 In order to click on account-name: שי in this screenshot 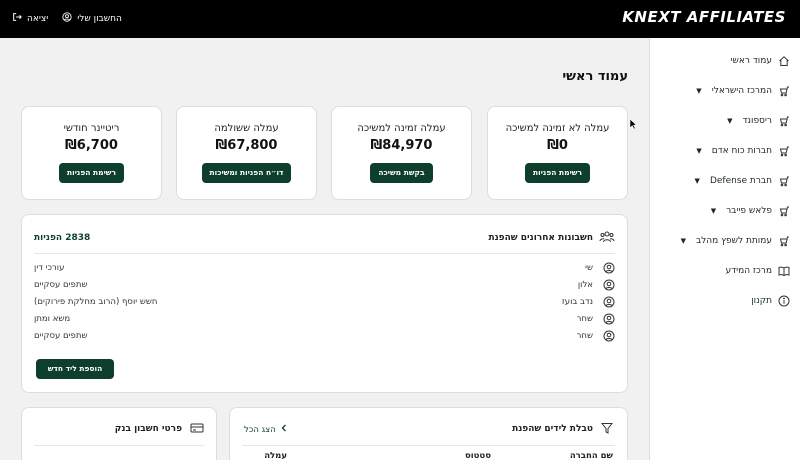, I will do `click(589, 268)`.